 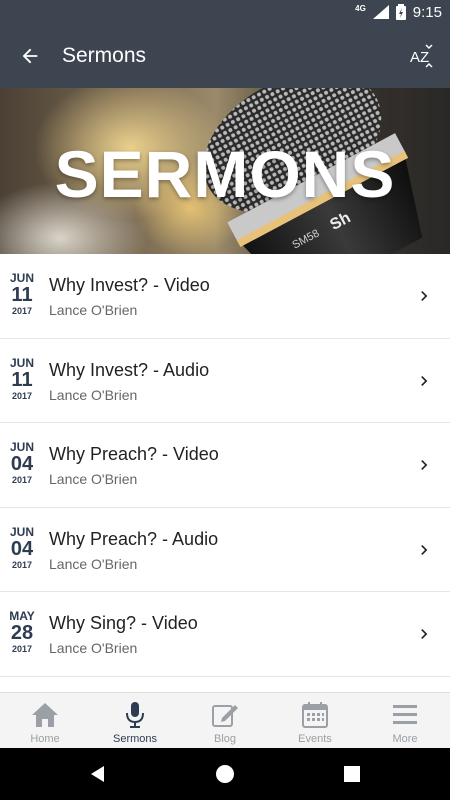 I want to click on date-badge: MAY 28 2017, so click(x=22, y=632).